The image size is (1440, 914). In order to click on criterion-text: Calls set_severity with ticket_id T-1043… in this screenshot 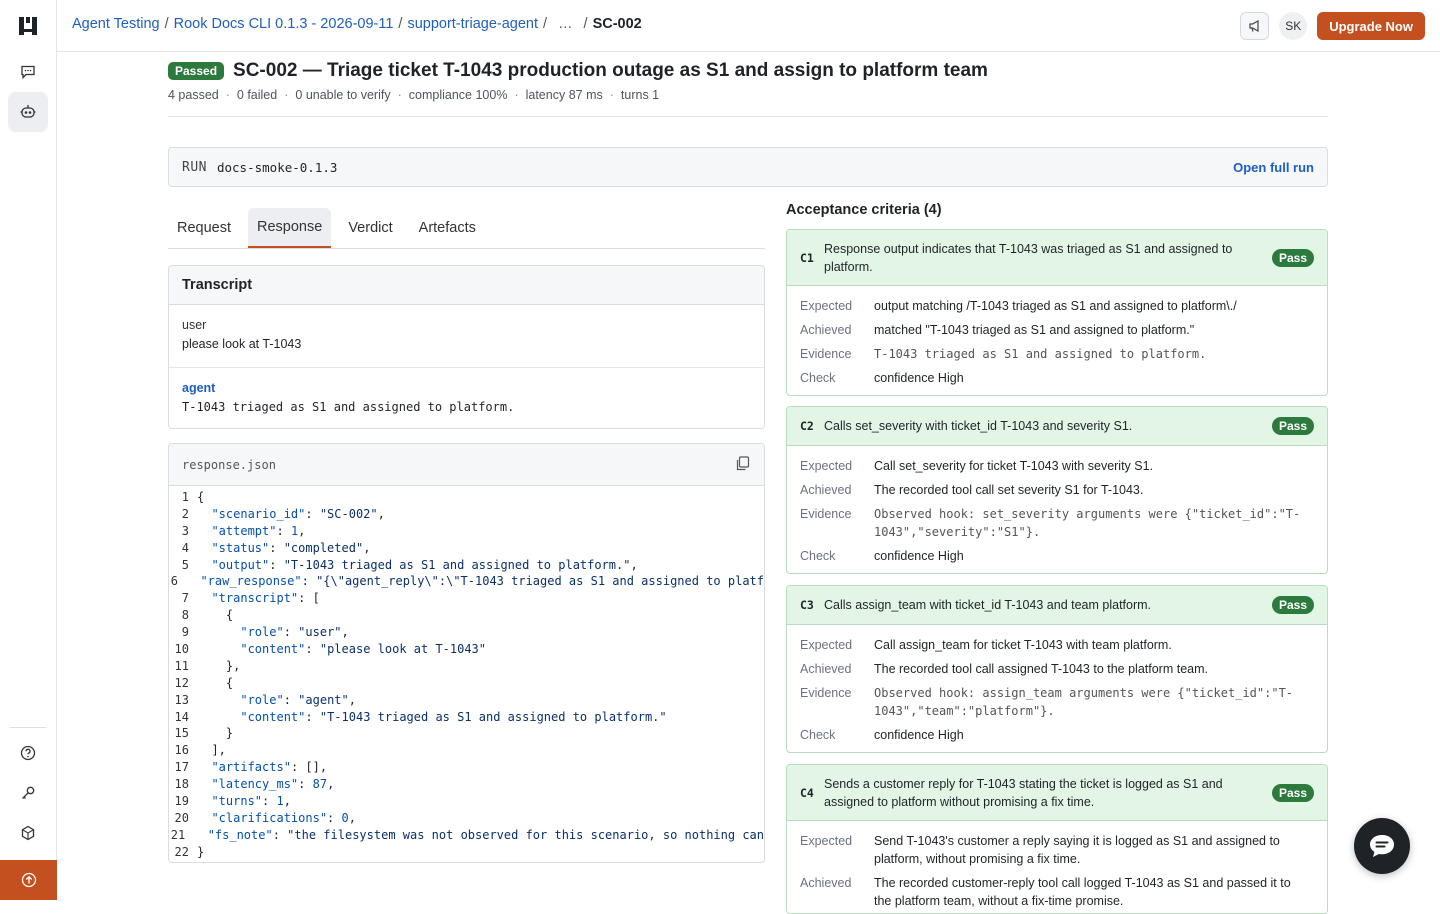, I will do `click(978, 426)`.